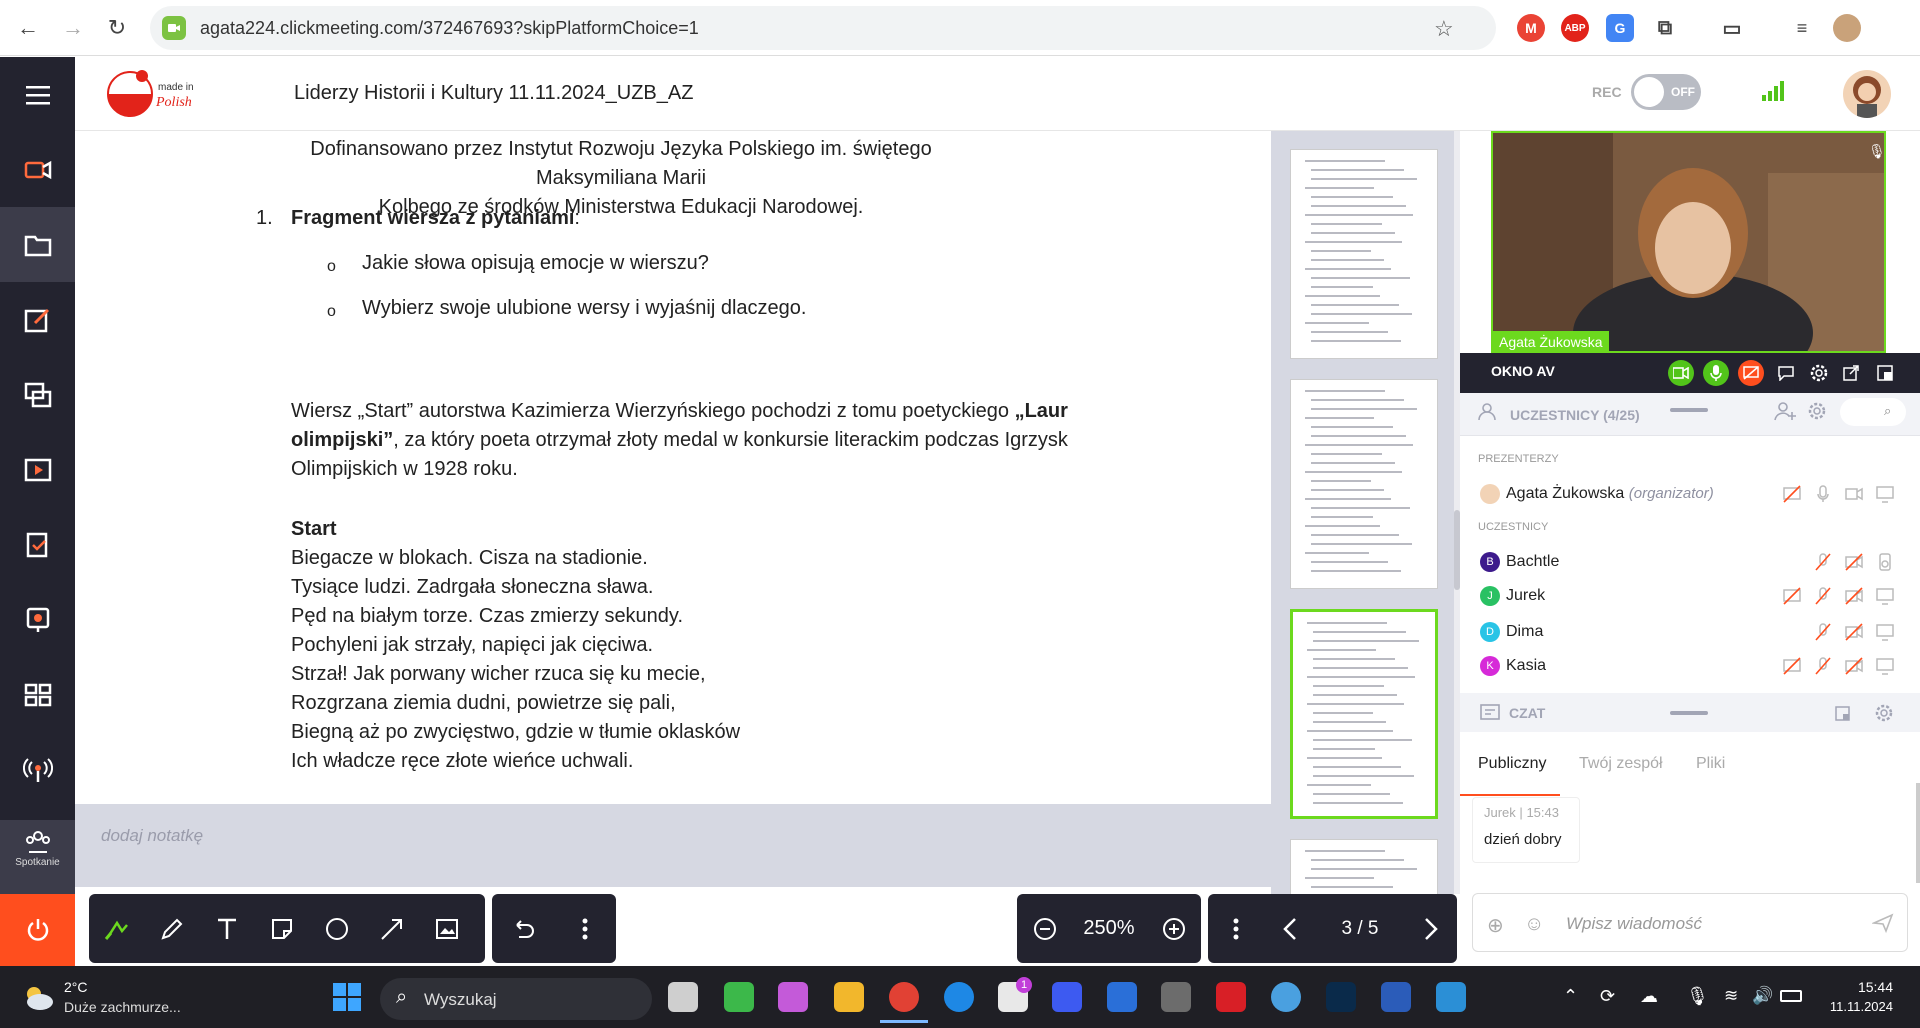 This screenshot has height=1028, width=1920. Describe the element at coordinates (1884, 715) in the screenshot. I see `chat-settings-icon` at that location.